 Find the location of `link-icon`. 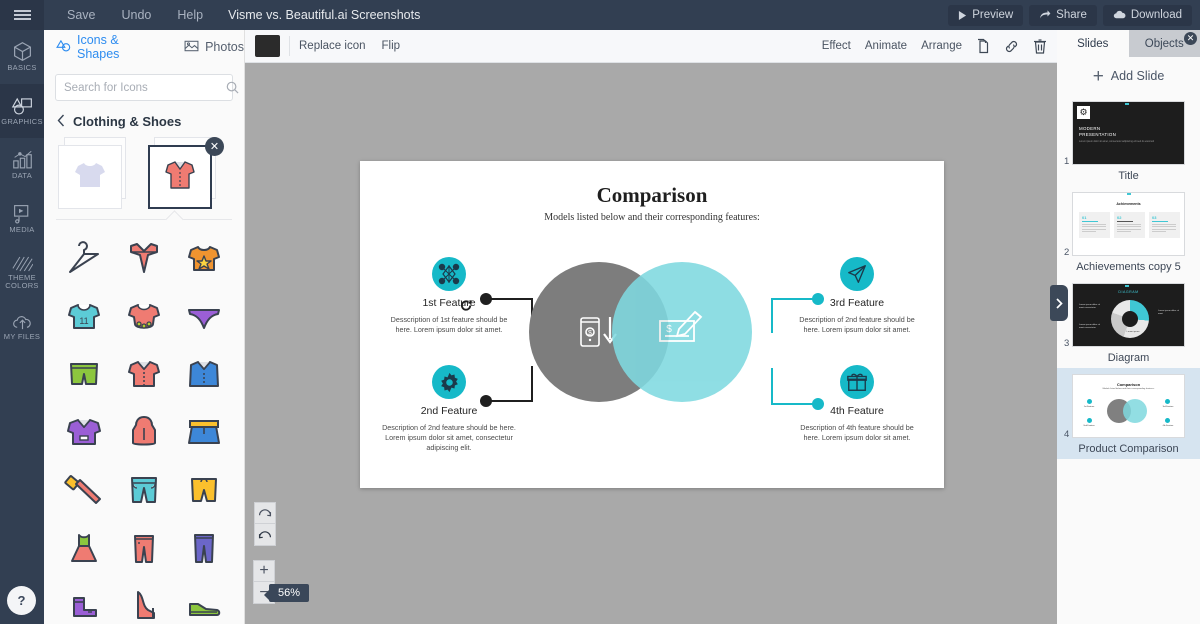

link-icon is located at coordinates (1011, 46).